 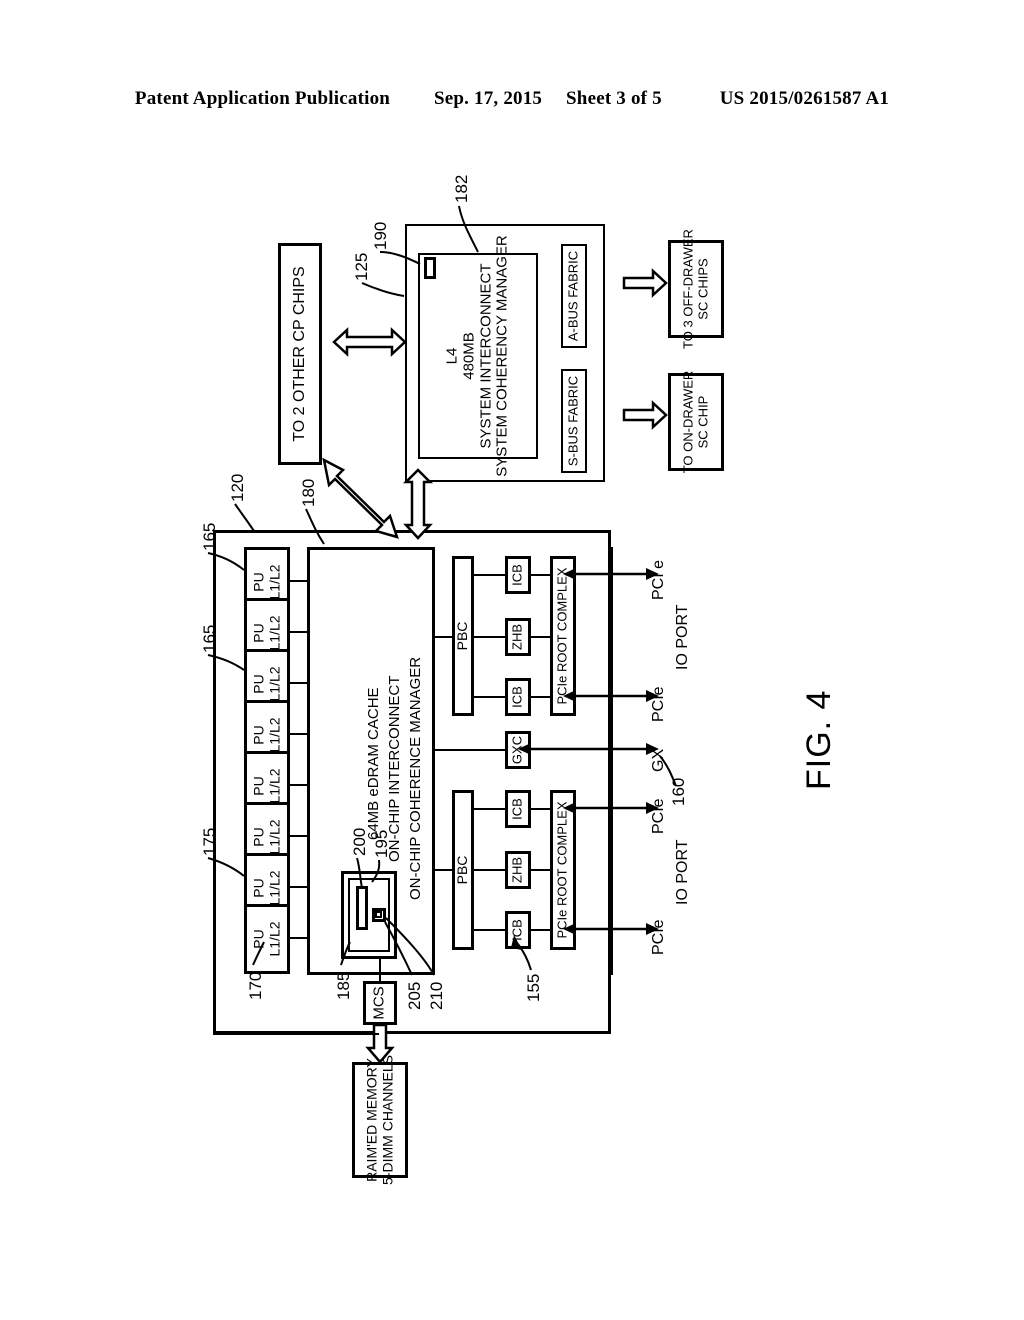 What do you see at coordinates (678, 791) in the screenshot?
I see `ref-160: 160` at bounding box center [678, 791].